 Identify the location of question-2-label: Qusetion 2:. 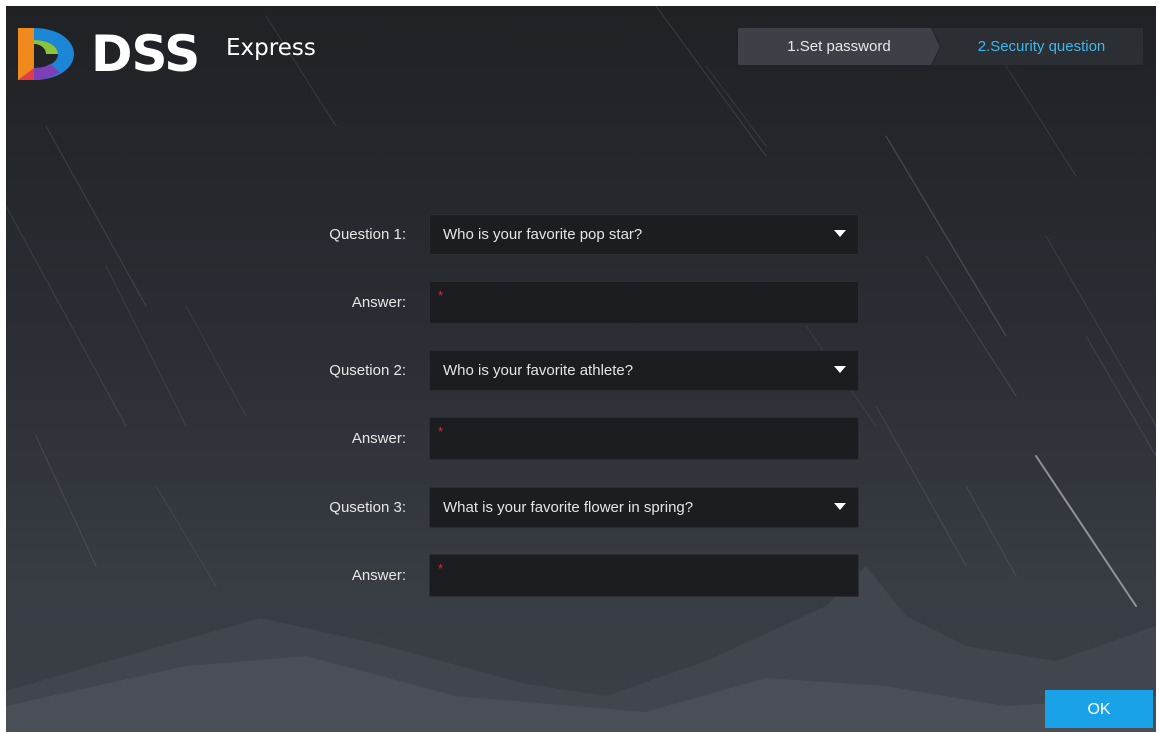
(367, 370).